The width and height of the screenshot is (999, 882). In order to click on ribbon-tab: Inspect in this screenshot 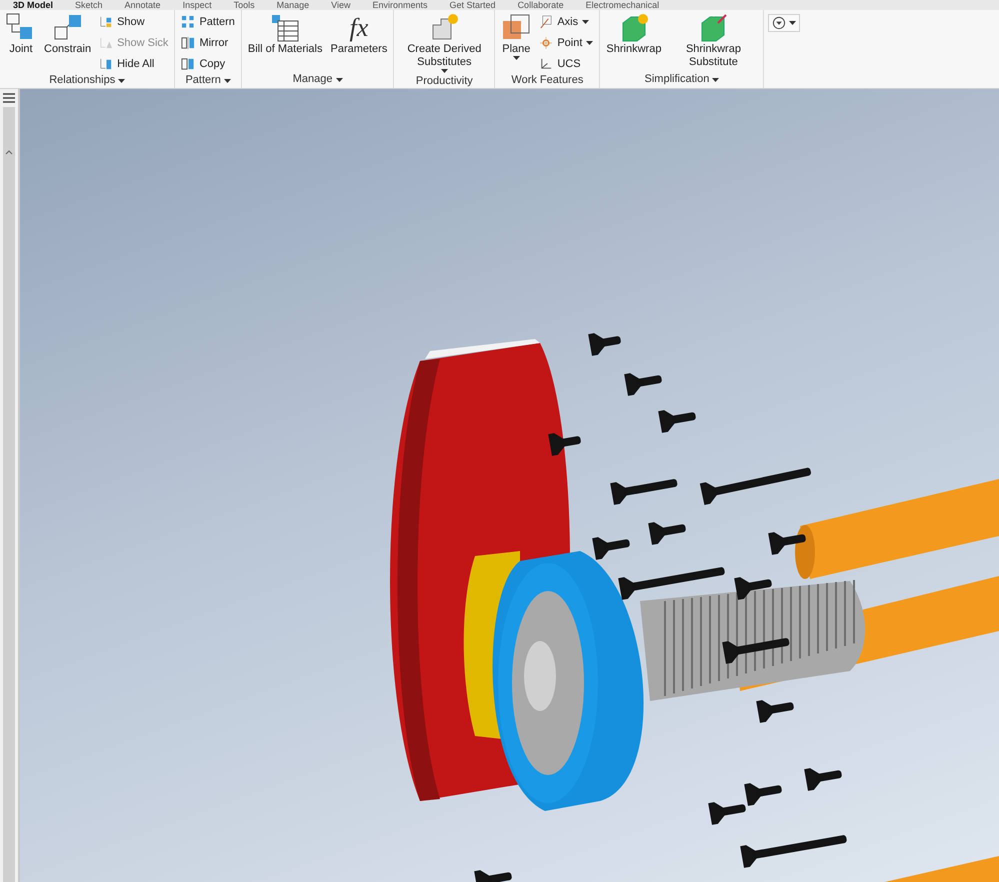, I will do `click(197, 5)`.